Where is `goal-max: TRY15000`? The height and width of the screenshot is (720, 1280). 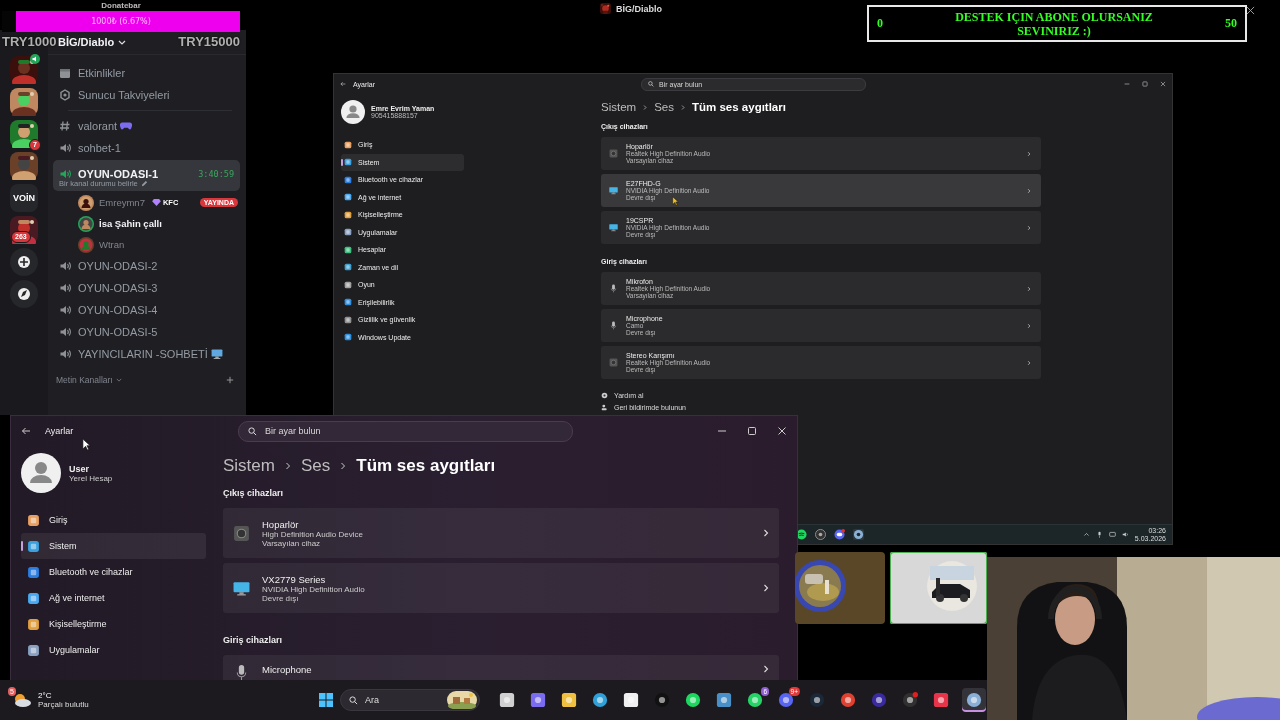
goal-max: TRY15000 is located at coordinates (209, 41).